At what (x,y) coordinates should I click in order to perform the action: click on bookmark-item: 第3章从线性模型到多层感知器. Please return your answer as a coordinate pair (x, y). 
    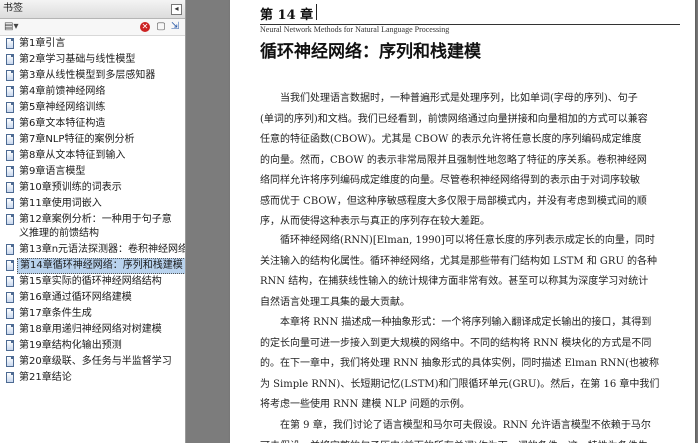
    Looking at the image, I should click on (94, 76).